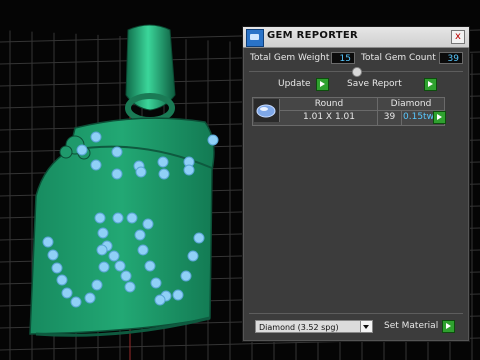 This screenshot has height=360, width=480. What do you see at coordinates (398, 58) in the screenshot?
I see `total-gem-count-label: Total Gem Count` at bounding box center [398, 58].